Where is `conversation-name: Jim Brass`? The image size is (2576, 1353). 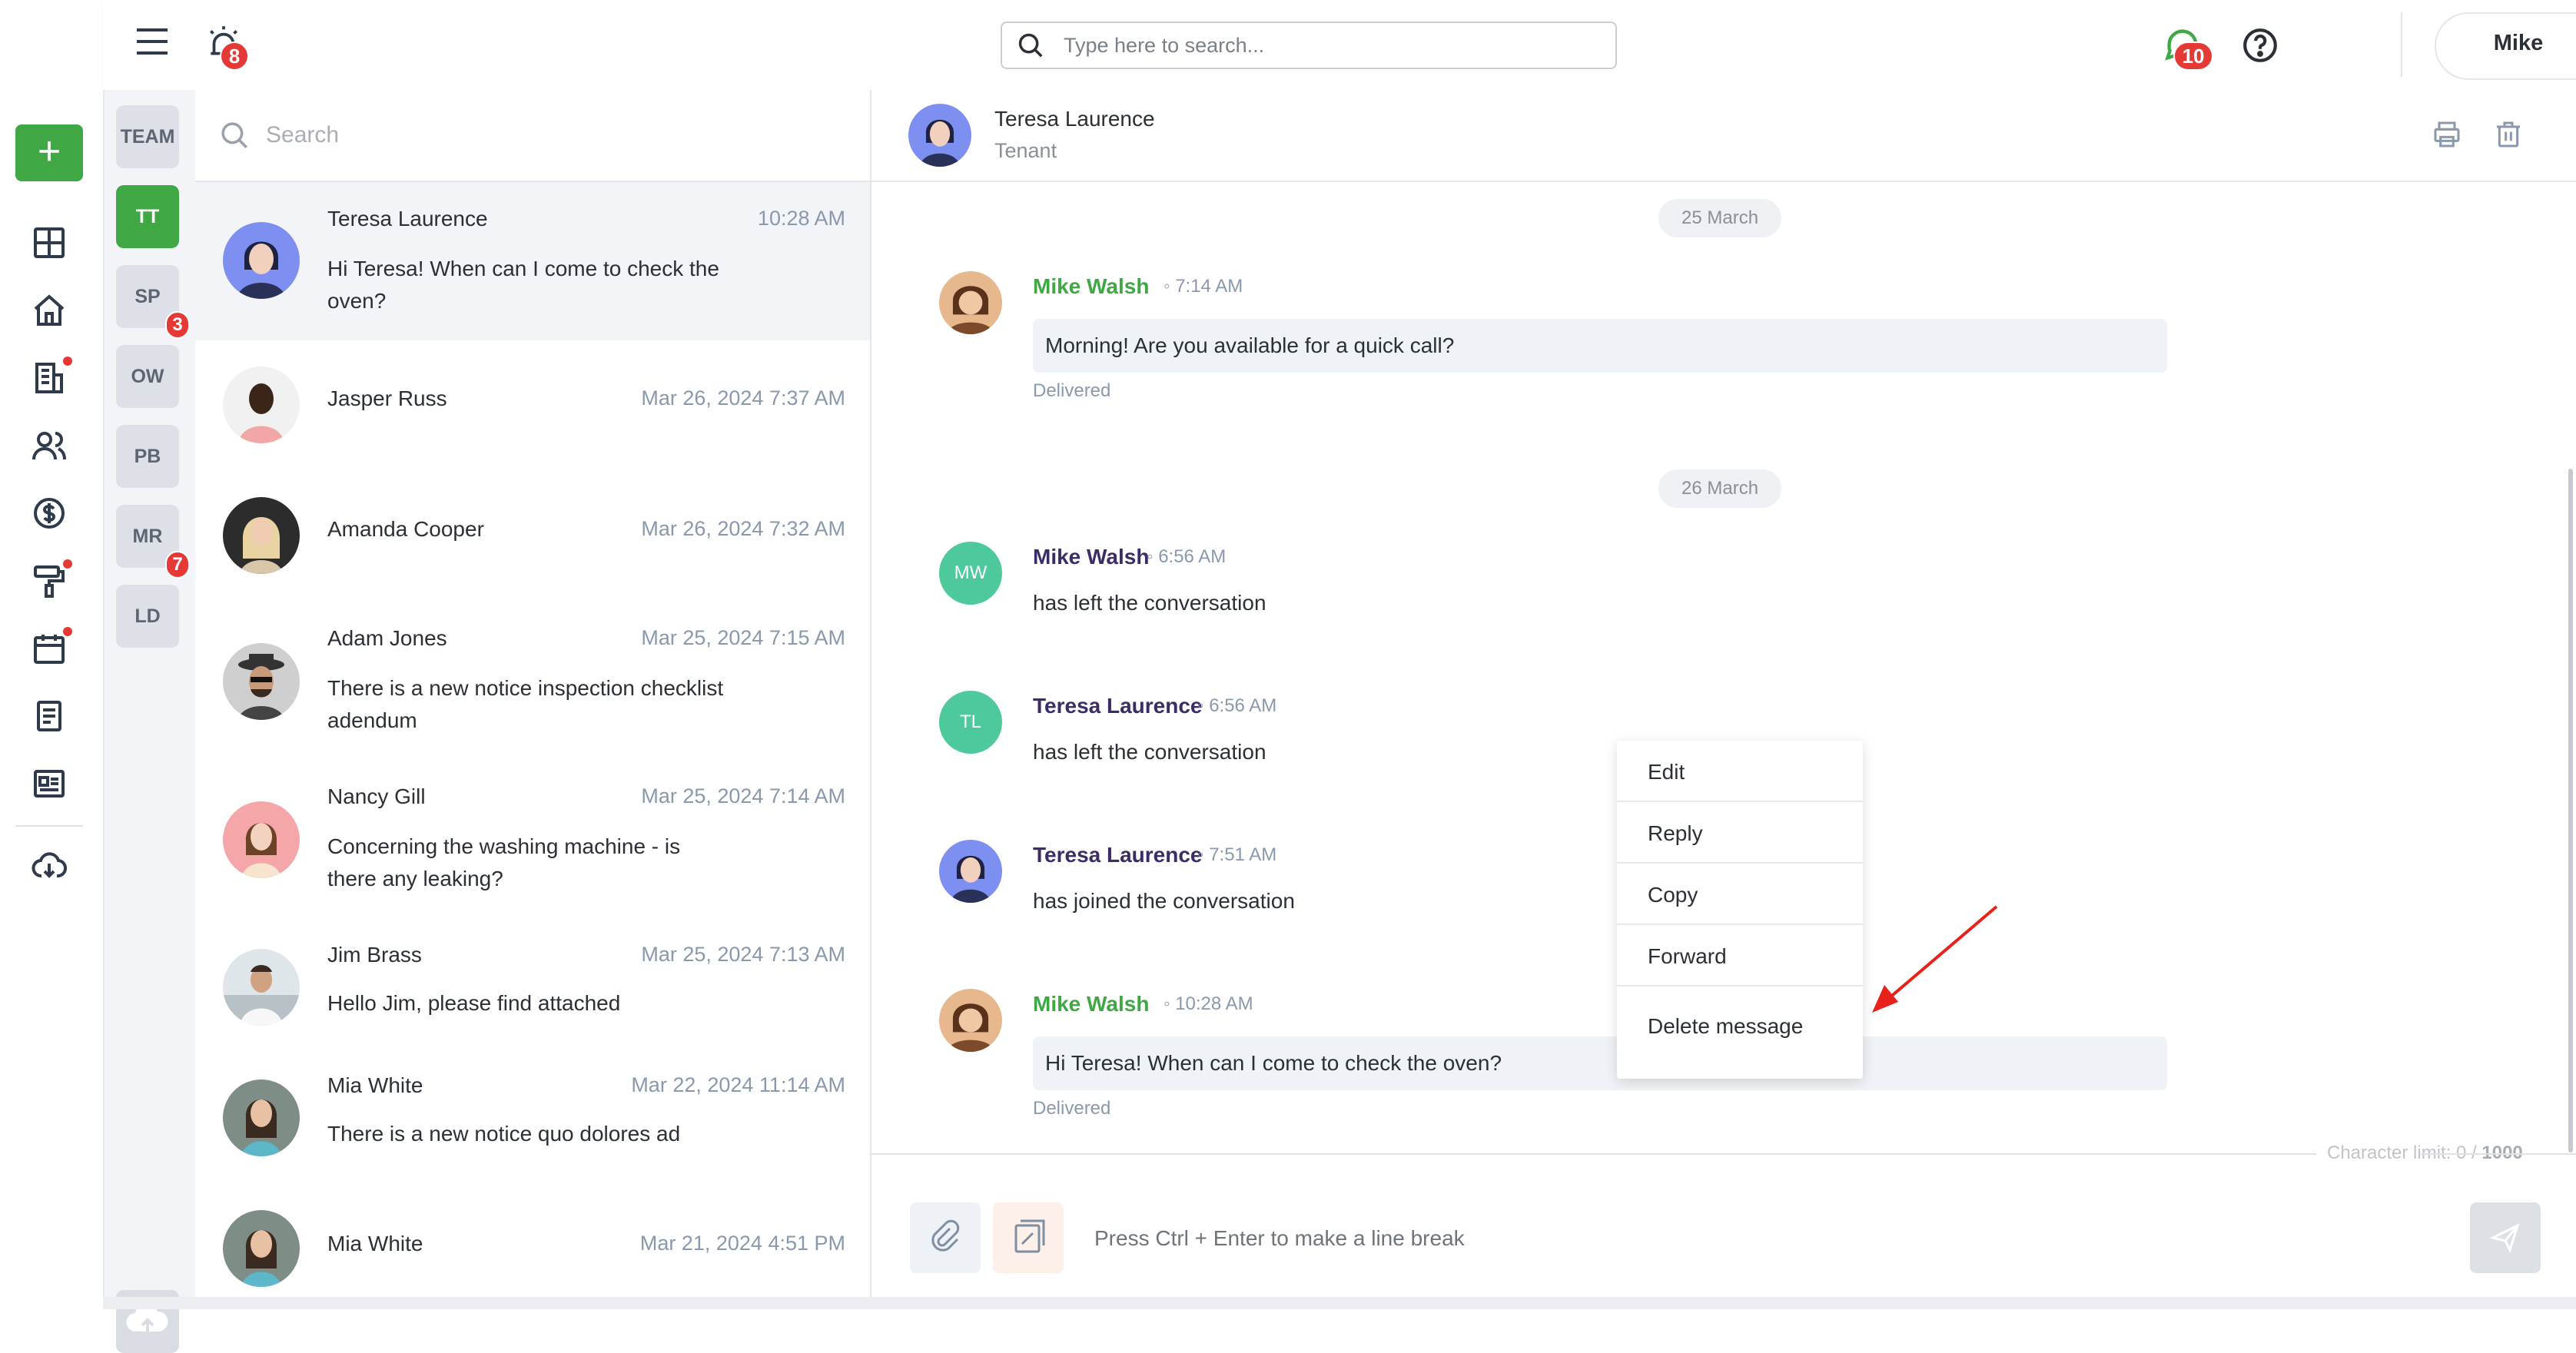
conversation-name: Jim Brass is located at coordinates (374, 955).